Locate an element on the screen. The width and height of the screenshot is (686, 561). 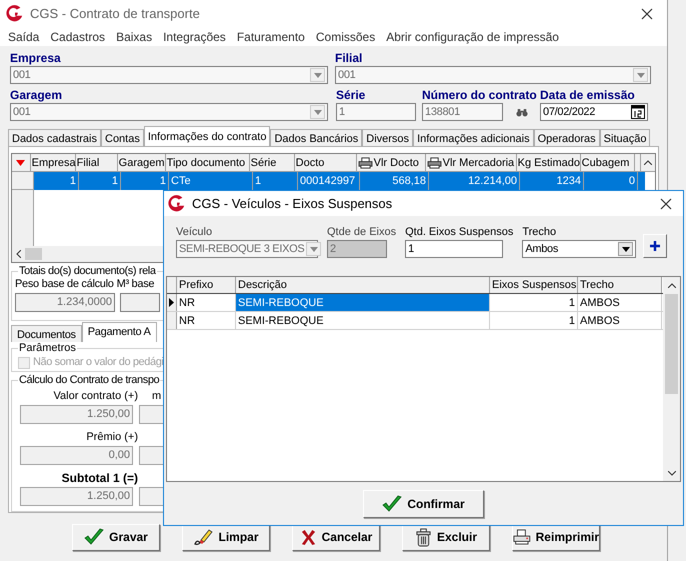
table-cell: 000142997 is located at coordinates (329, 181).